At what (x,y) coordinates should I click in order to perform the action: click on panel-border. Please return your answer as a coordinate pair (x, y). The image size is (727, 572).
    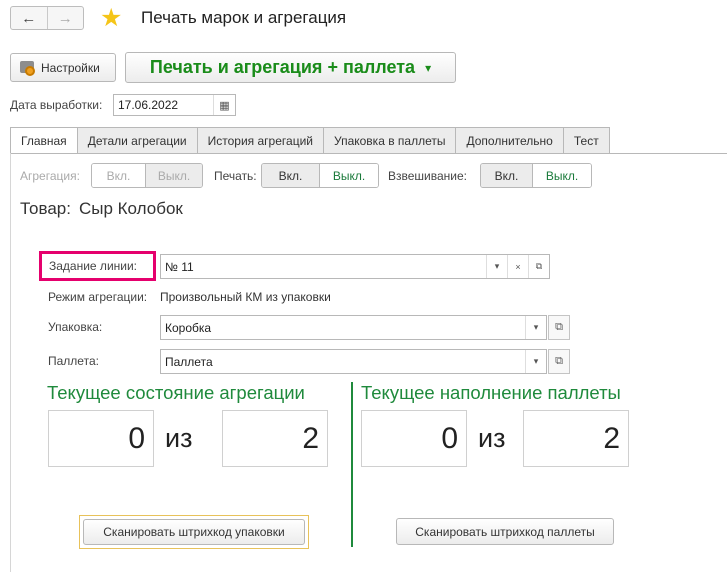
    Looking at the image, I should click on (10, 362).